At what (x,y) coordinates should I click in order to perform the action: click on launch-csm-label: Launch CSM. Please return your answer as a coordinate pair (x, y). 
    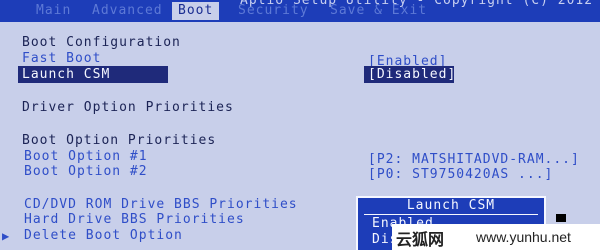
    Looking at the image, I should click on (66, 74).